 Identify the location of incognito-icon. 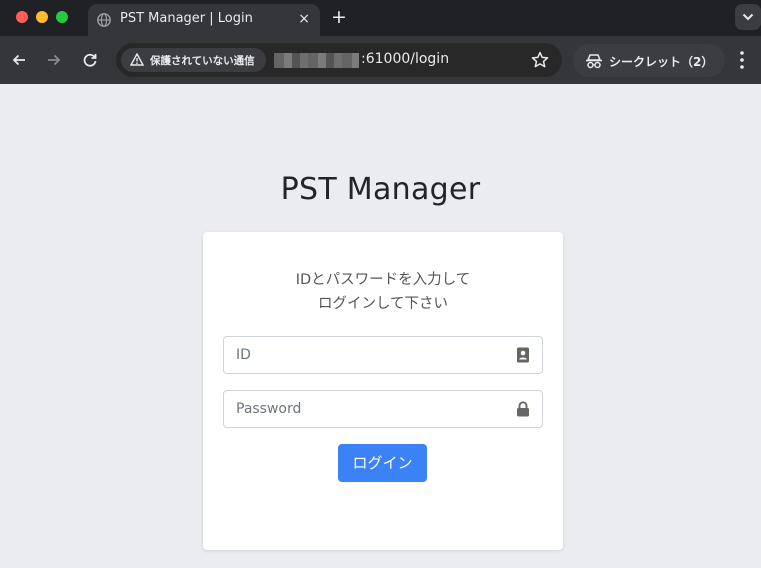
(594, 61).